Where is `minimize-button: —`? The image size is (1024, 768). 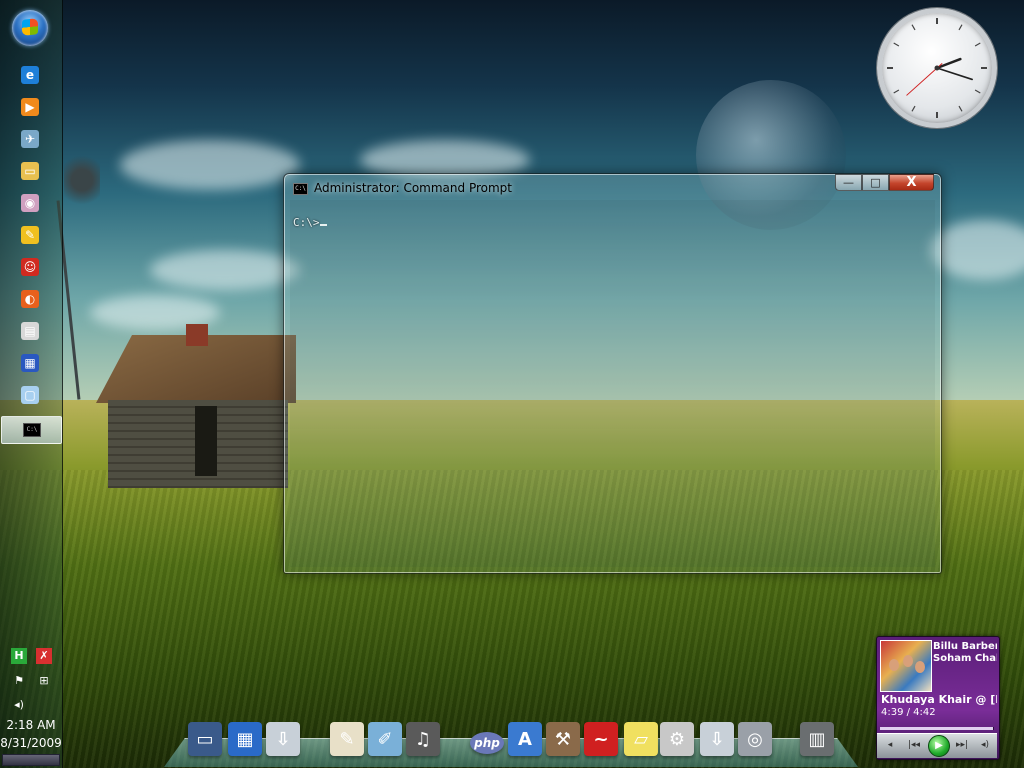 minimize-button: — is located at coordinates (848, 182).